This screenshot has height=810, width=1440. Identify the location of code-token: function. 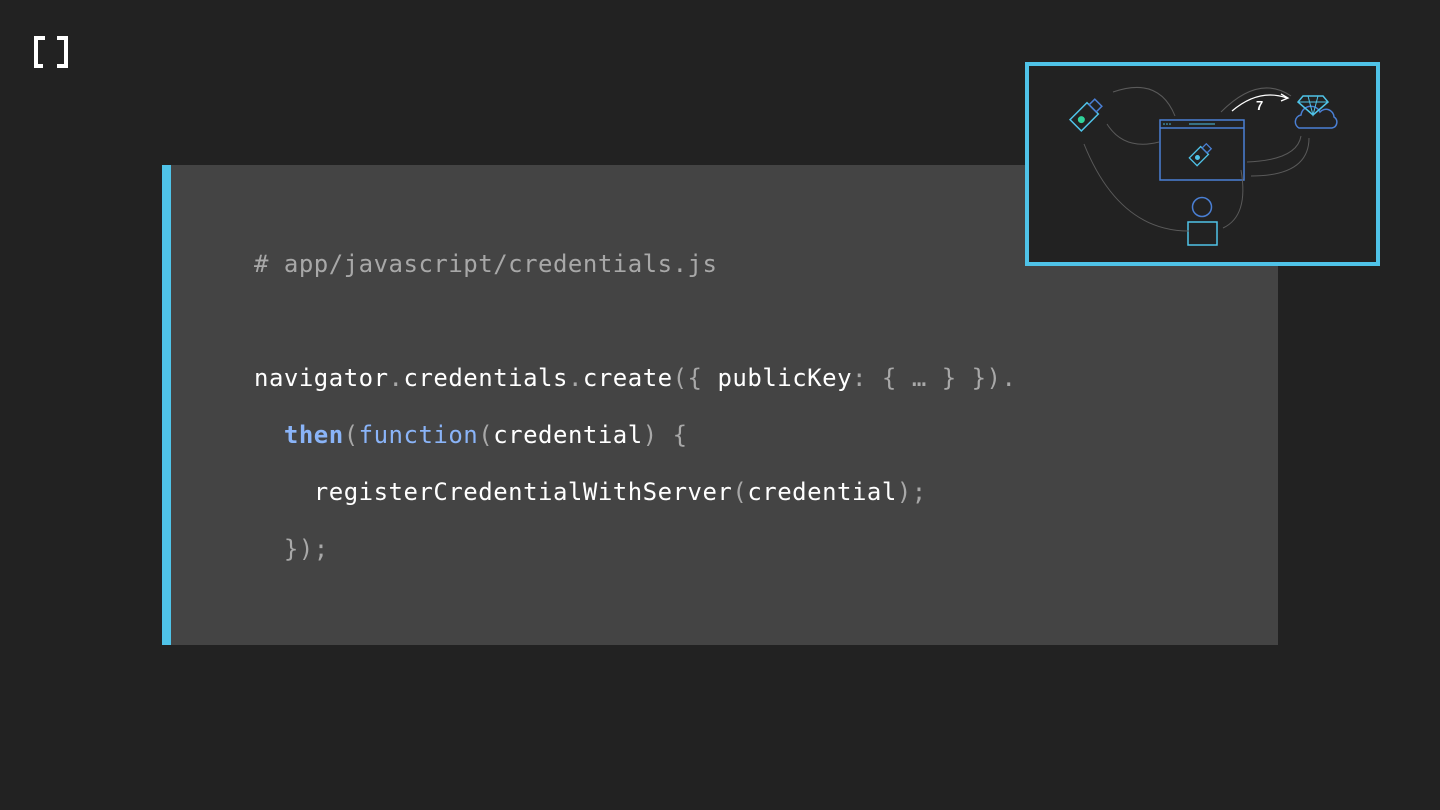
(418, 435).